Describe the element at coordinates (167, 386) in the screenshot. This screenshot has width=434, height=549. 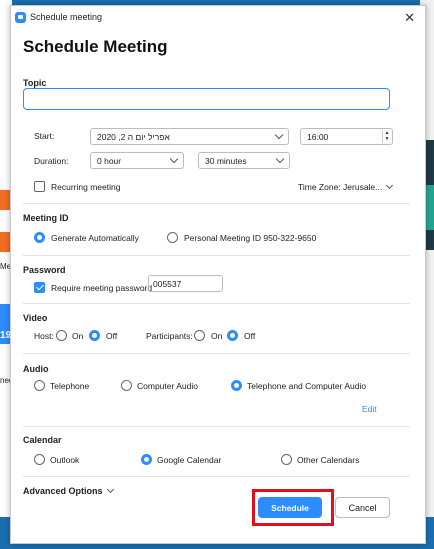
I see `audio-computer-label: Computer Audio` at that location.